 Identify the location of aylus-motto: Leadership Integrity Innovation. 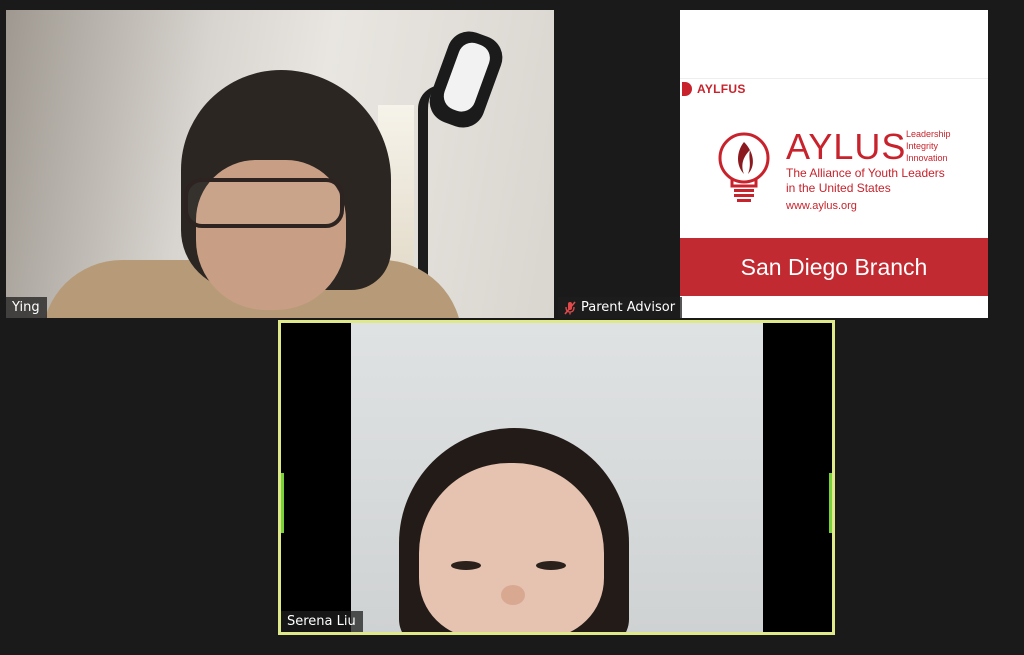
(928, 146).